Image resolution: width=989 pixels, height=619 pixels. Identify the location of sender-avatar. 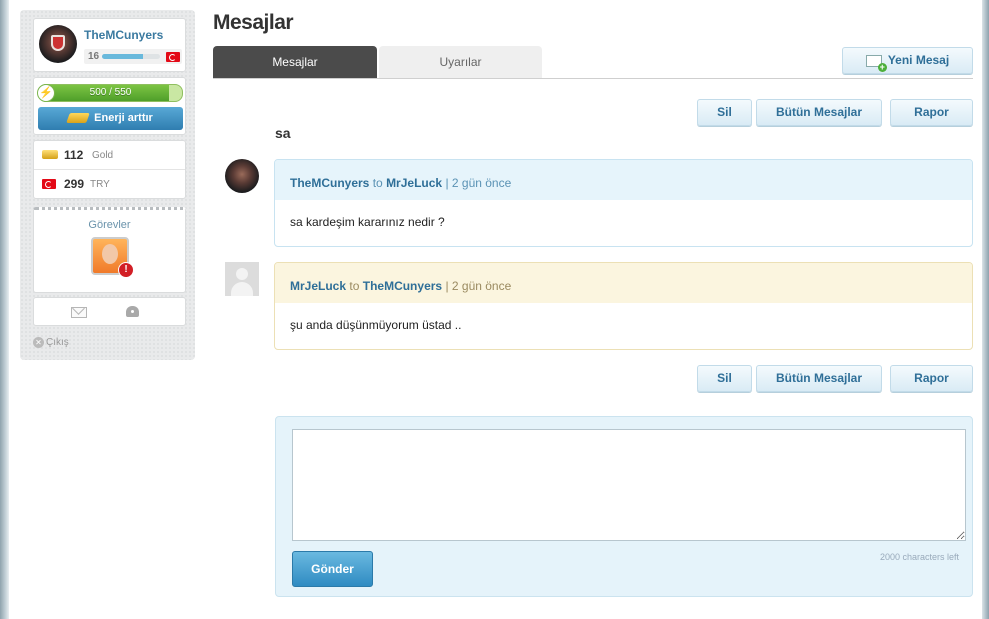
(242, 176).